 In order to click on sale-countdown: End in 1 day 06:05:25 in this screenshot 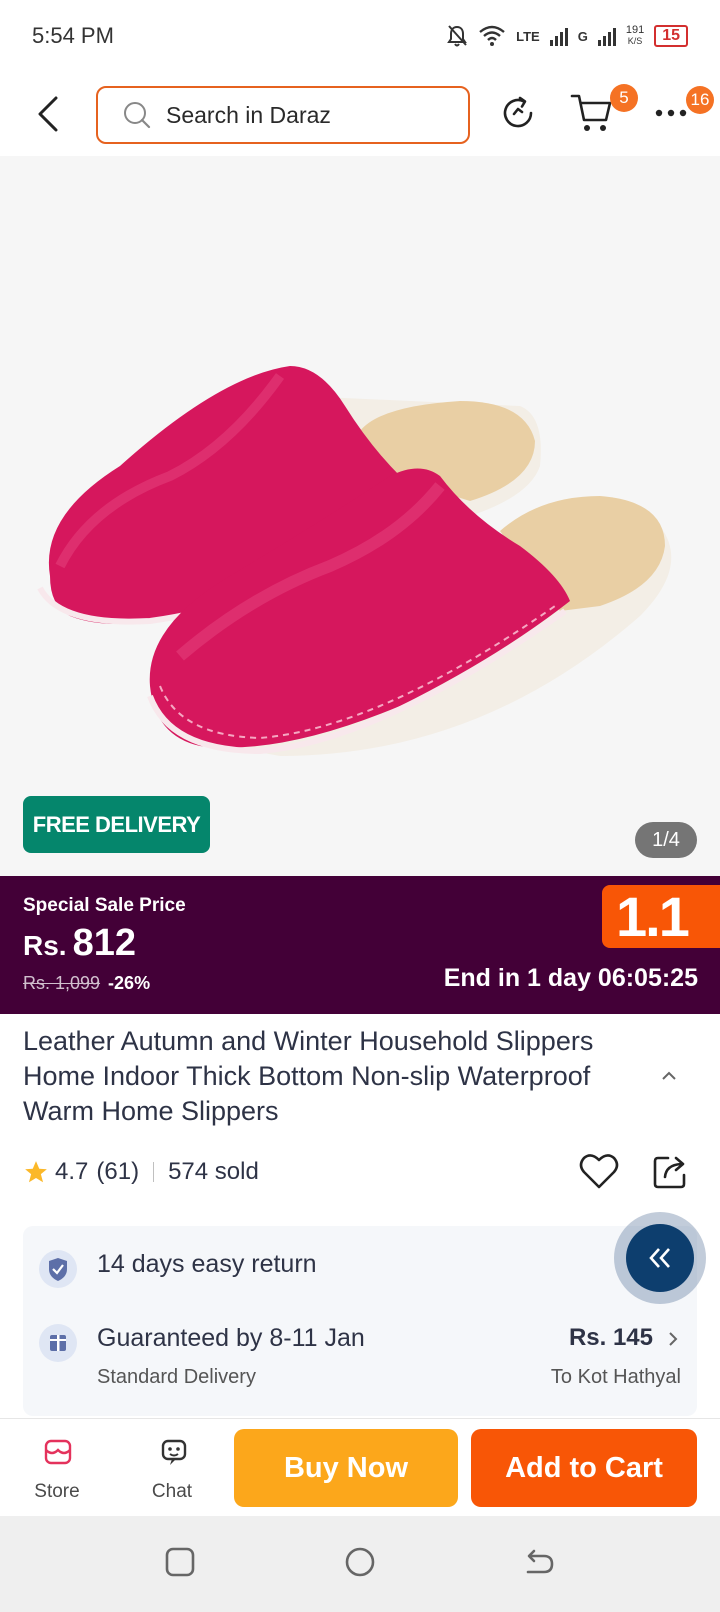, I will do `click(570, 978)`.